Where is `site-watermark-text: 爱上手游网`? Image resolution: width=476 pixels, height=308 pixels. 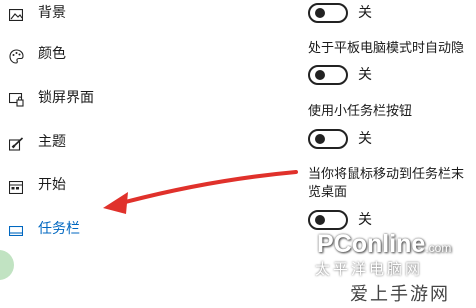 site-watermark-text: 爱上手游网 is located at coordinates (400, 294).